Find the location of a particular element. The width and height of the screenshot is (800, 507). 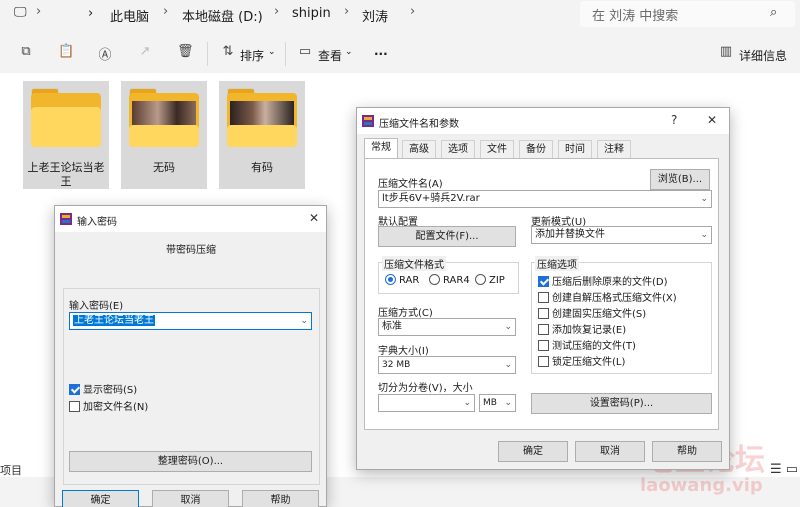

format-rar-radio: RAR is located at coordinates (402, 280).